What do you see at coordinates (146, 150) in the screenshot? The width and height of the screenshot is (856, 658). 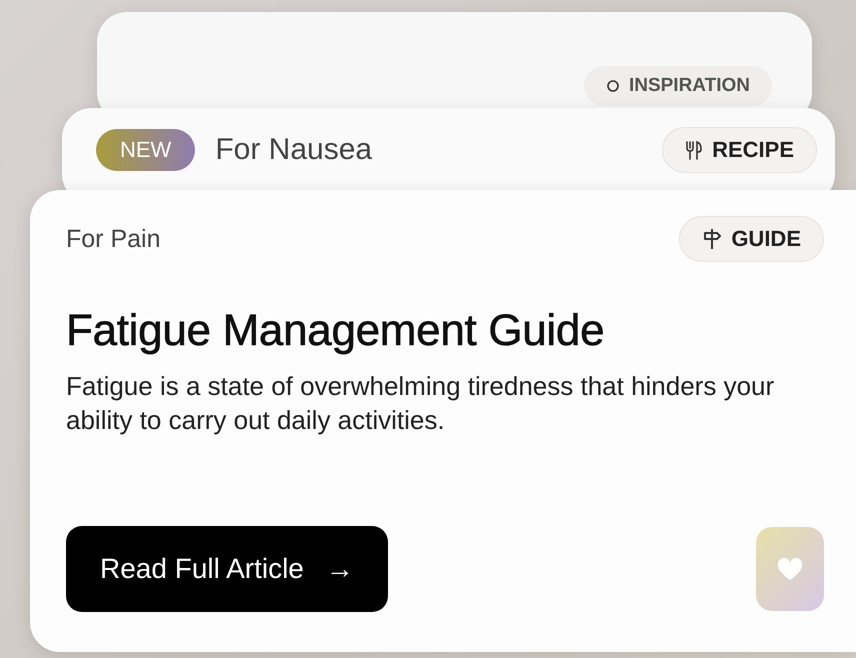 I see `new-badge: NEW` at bounding box center [146, 150].